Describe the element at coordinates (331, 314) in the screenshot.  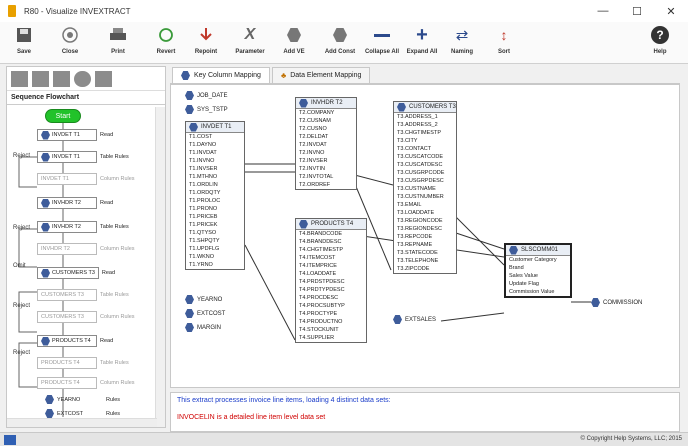
I see `table-column-row: T4.PROCTYPE` at that location.